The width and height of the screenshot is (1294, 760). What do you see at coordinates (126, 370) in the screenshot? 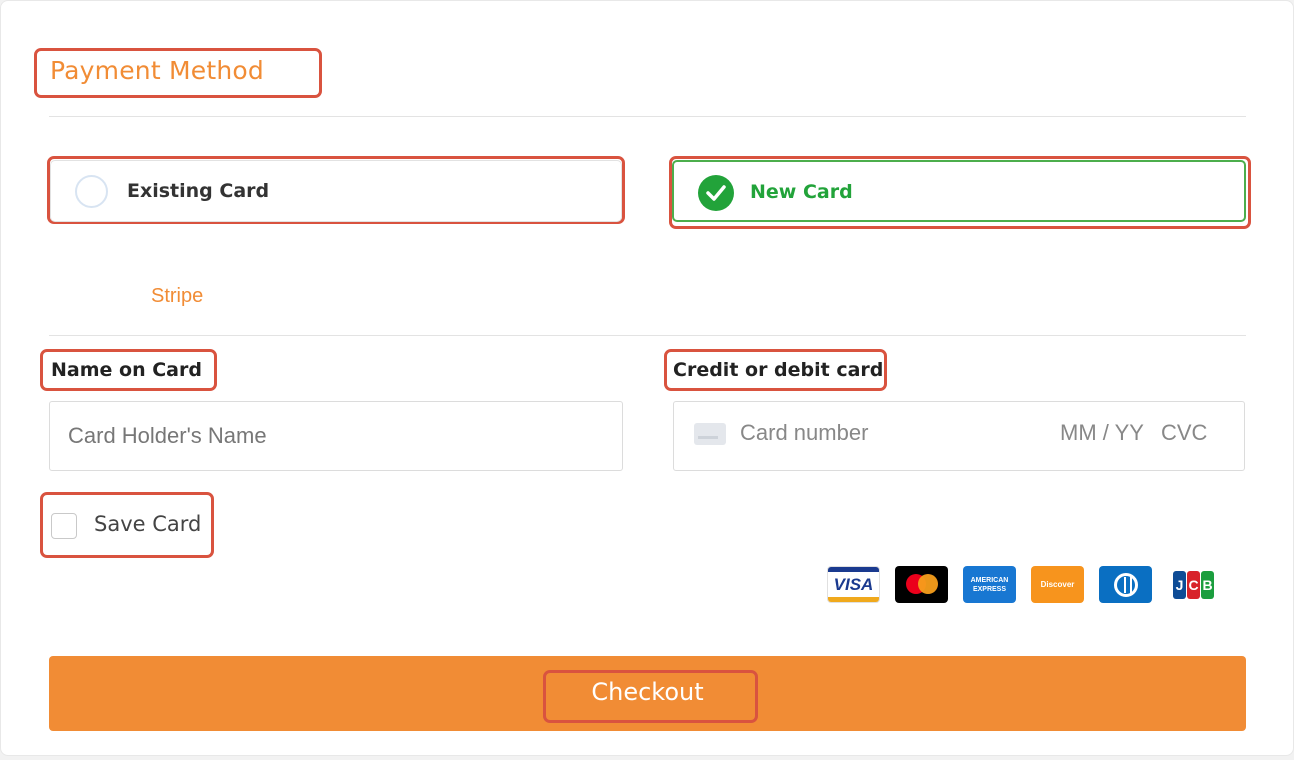
I see `name-on-card-label: Name on Card` at bounding box center [126, 370].